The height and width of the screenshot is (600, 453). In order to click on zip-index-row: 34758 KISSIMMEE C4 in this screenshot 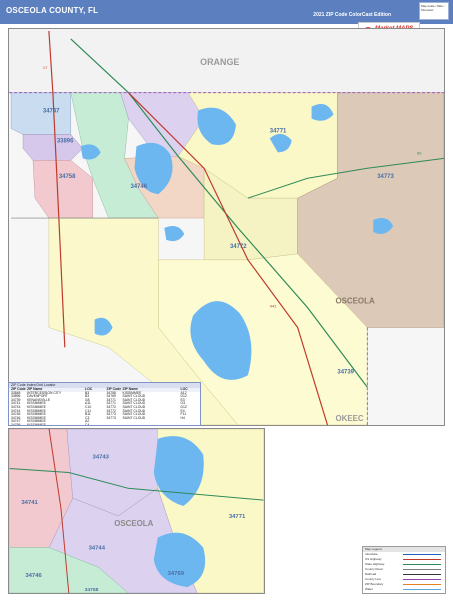, I will do `click(57, 424)`.